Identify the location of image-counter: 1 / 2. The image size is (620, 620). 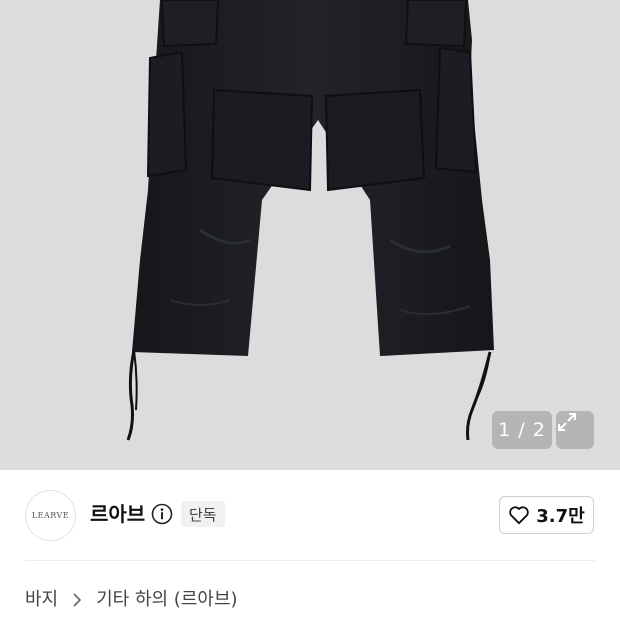
(522, 430).